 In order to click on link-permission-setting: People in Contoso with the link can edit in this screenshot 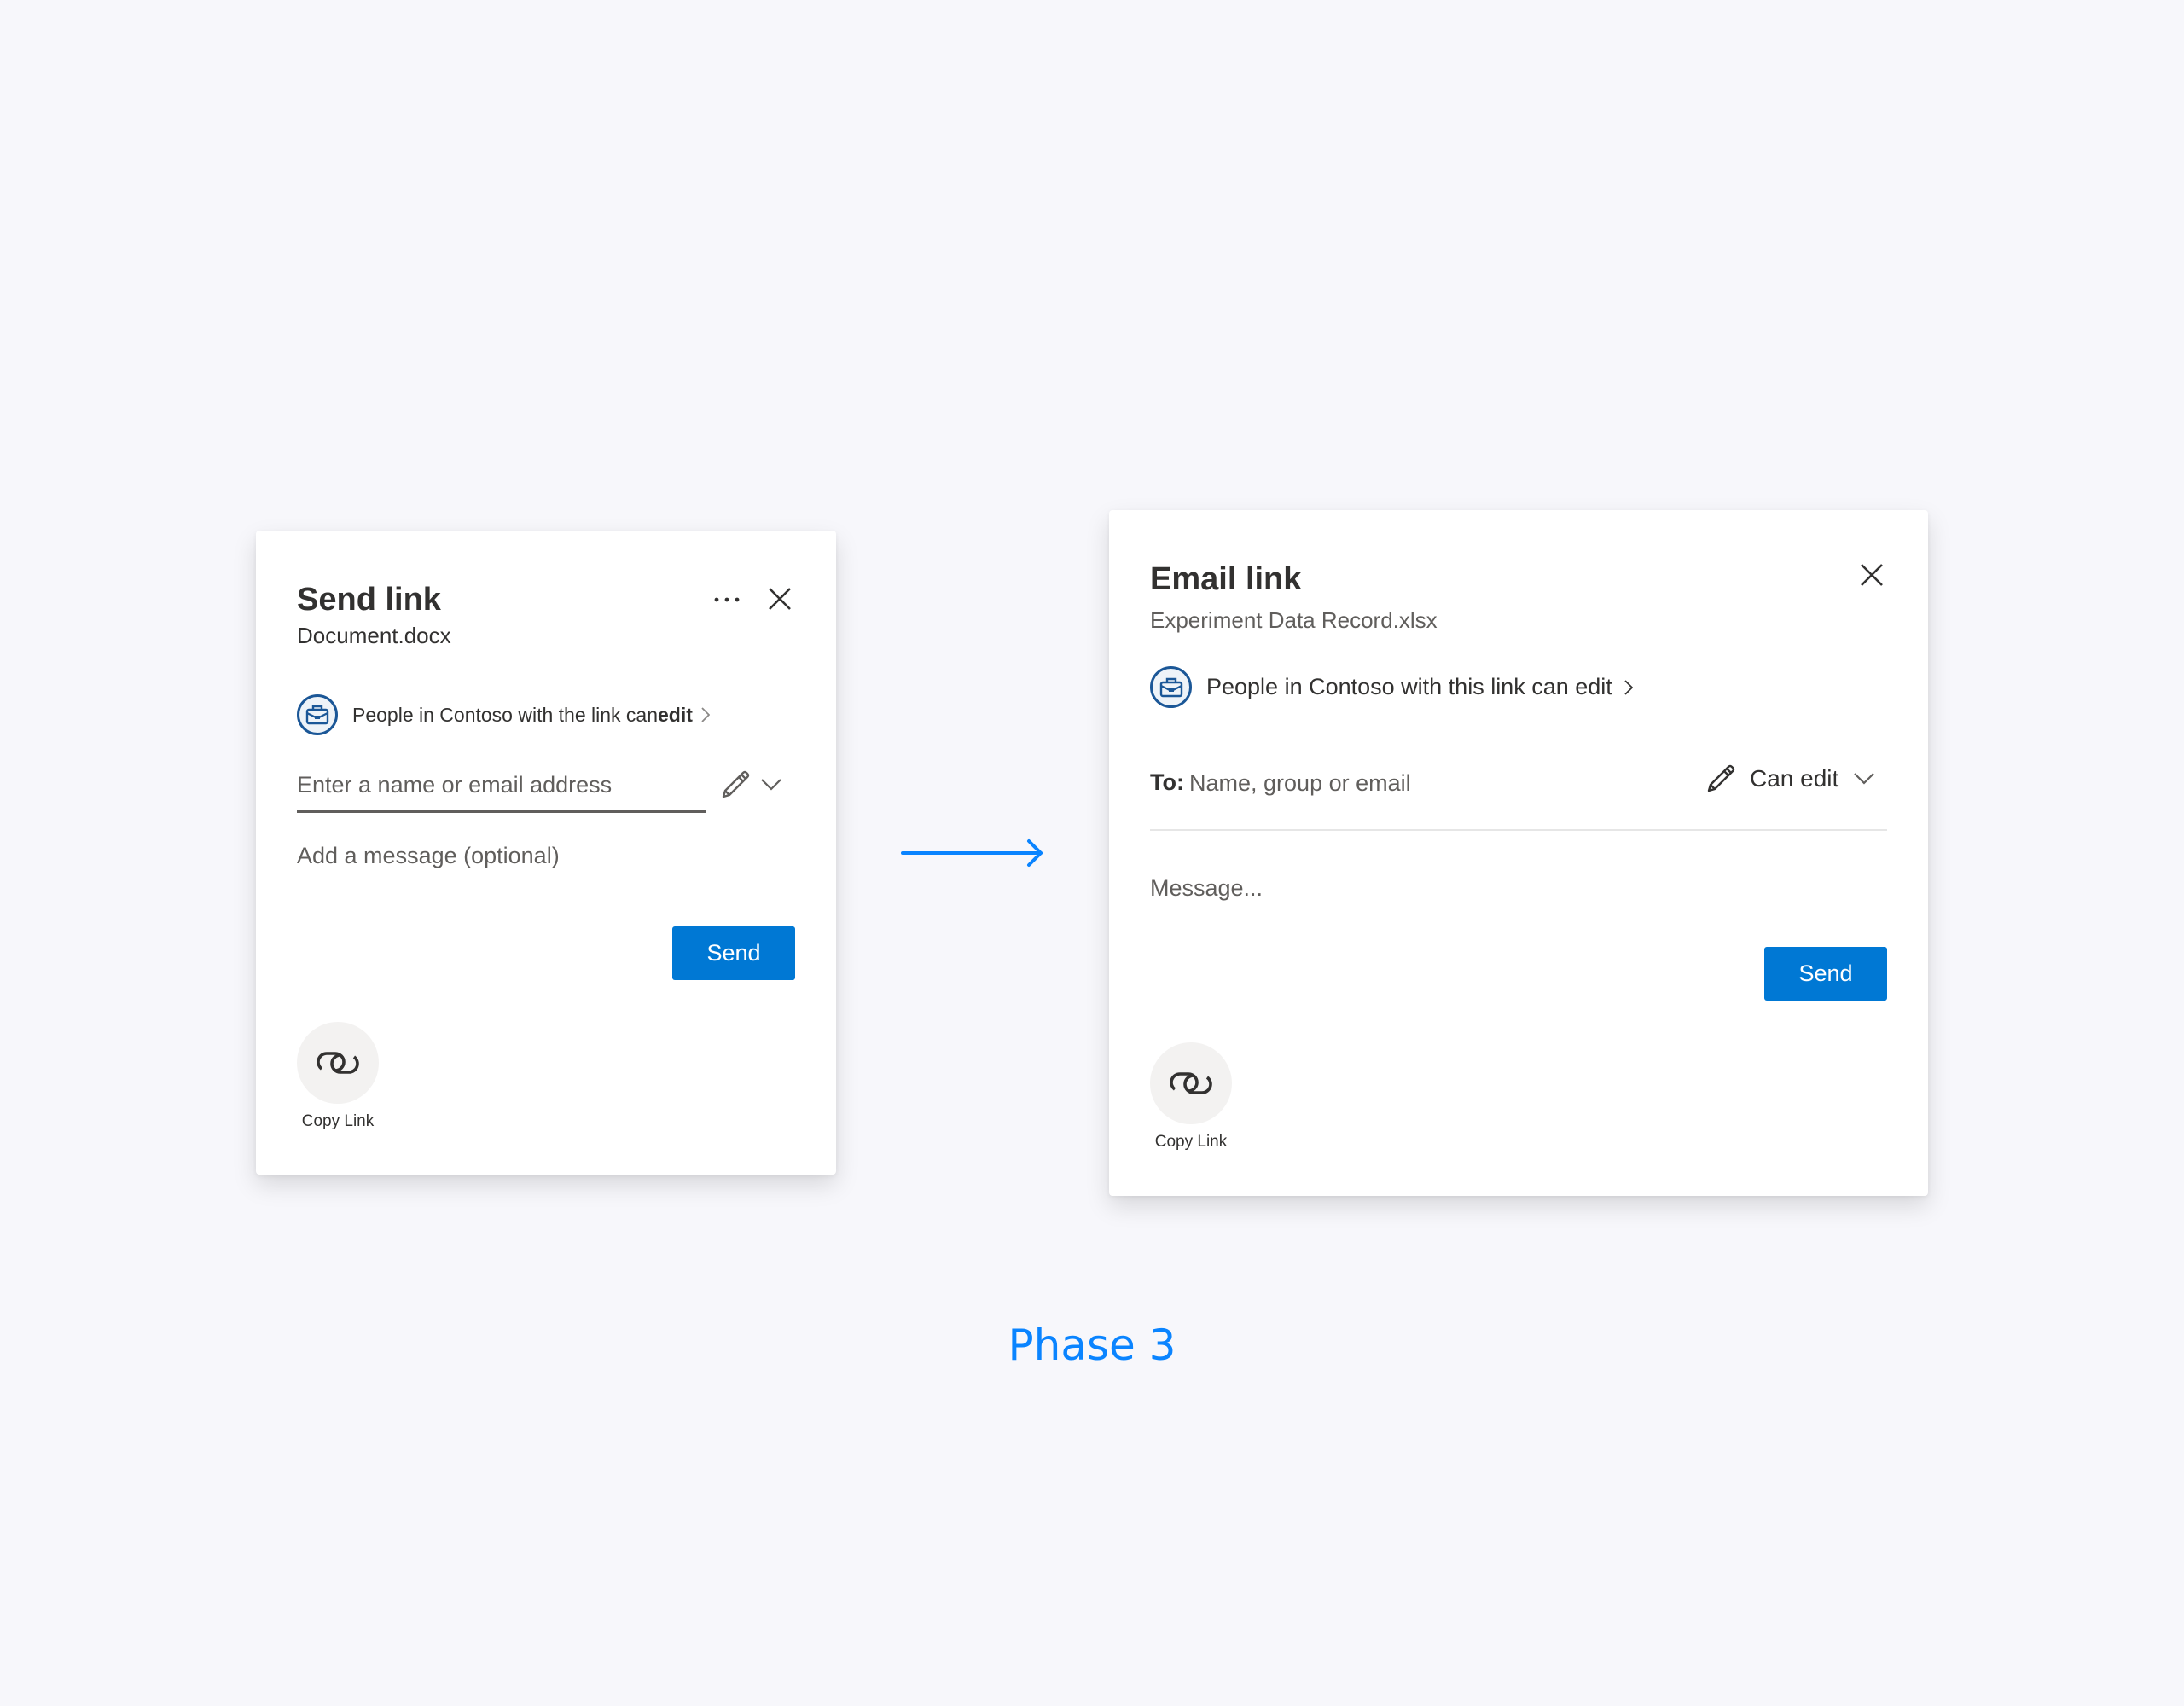, I will do `click(504, 714)`.